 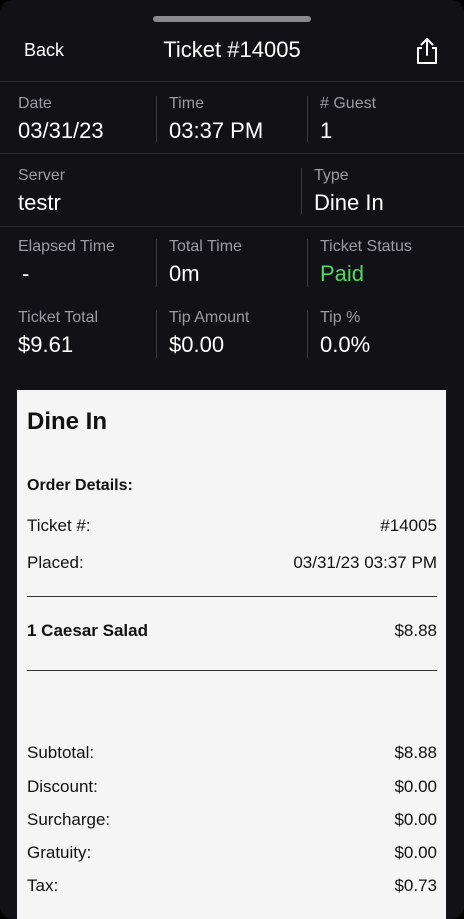 I want to click on surcharge-row: Surcharge: $0.00, so click(x=232, y=820).